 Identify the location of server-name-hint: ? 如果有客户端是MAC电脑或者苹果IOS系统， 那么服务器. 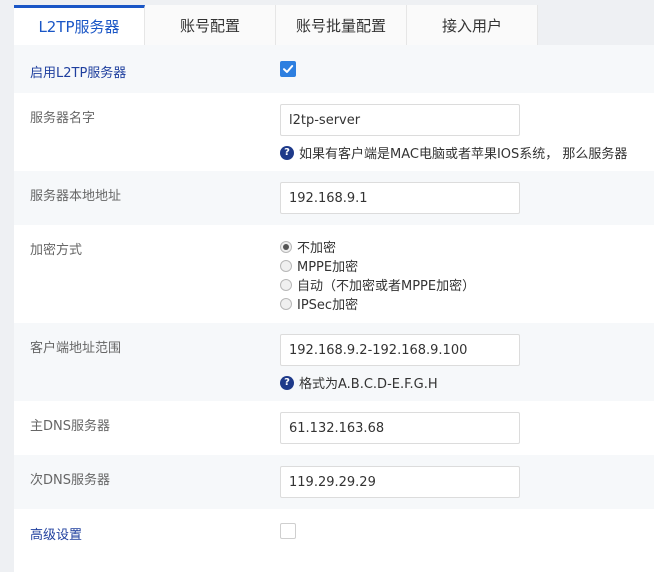
(453, 152).